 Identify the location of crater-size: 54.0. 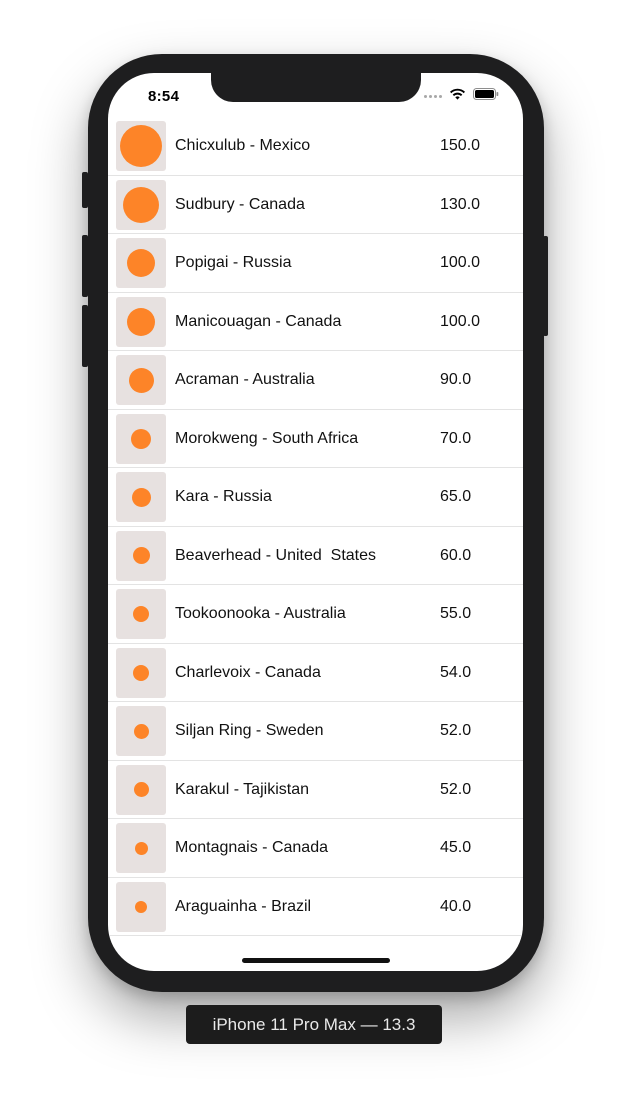
(456, 672).